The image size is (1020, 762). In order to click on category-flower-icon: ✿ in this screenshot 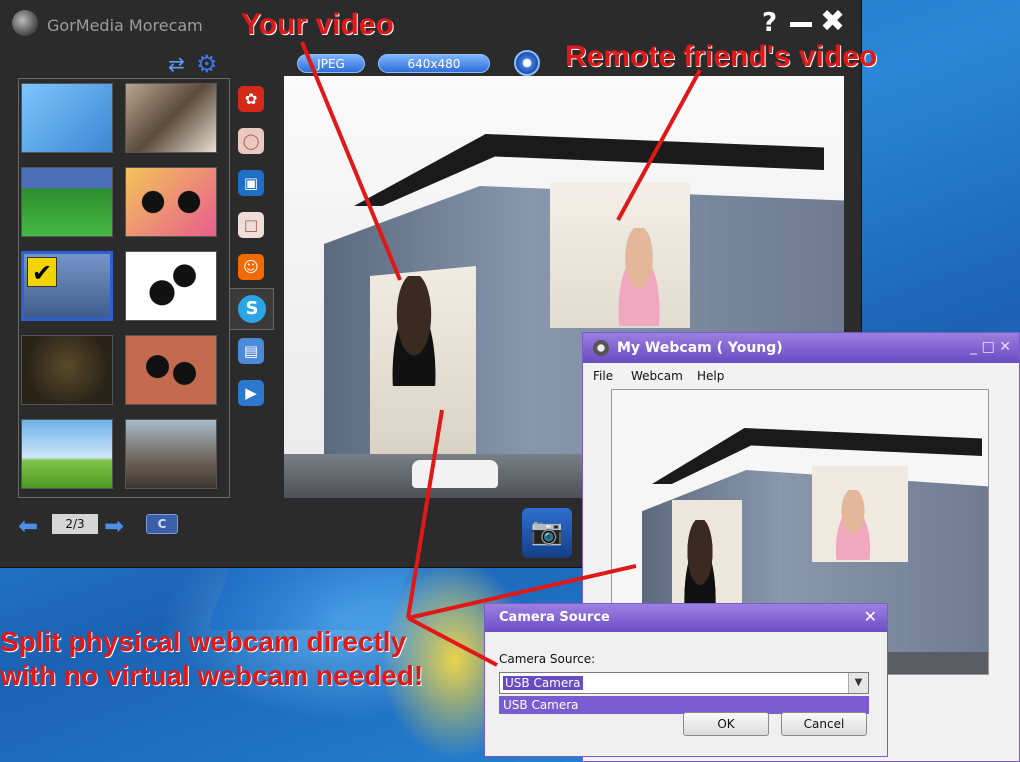, I will do `click(251, 99)`.